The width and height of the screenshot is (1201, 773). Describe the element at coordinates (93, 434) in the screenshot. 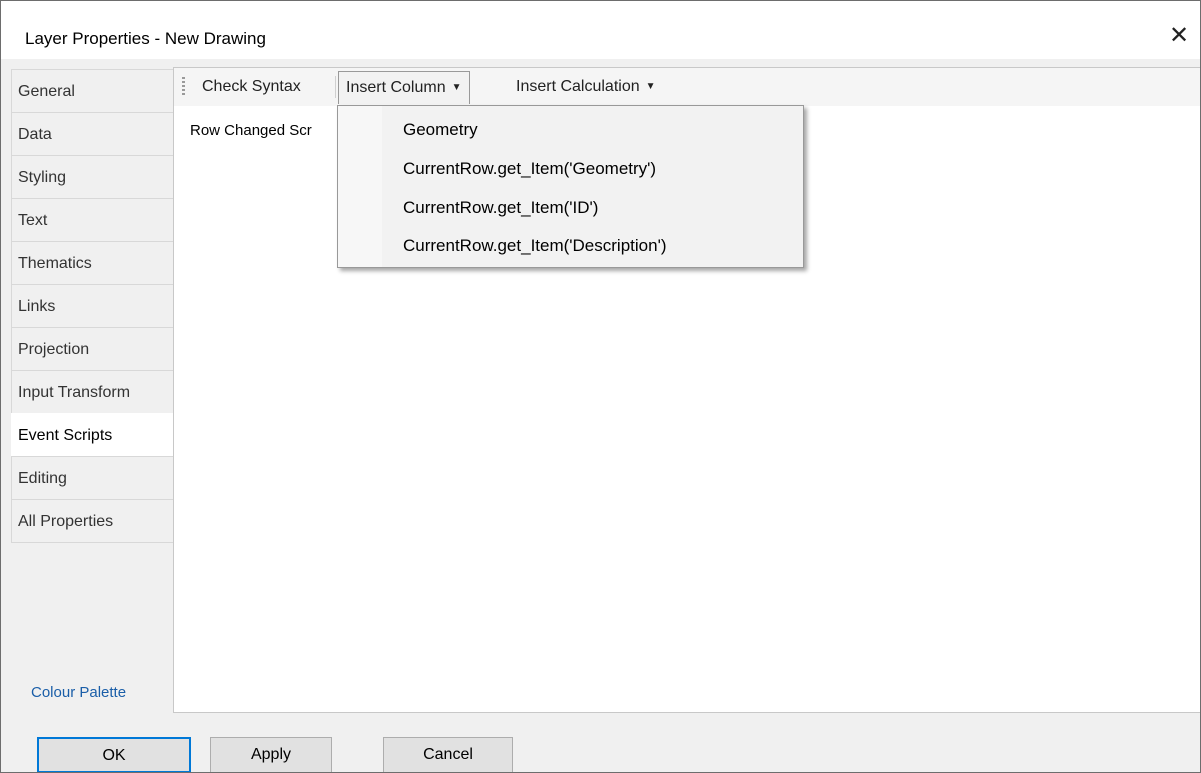

I see `tab-event-scripts: Event Scripts` at that location.